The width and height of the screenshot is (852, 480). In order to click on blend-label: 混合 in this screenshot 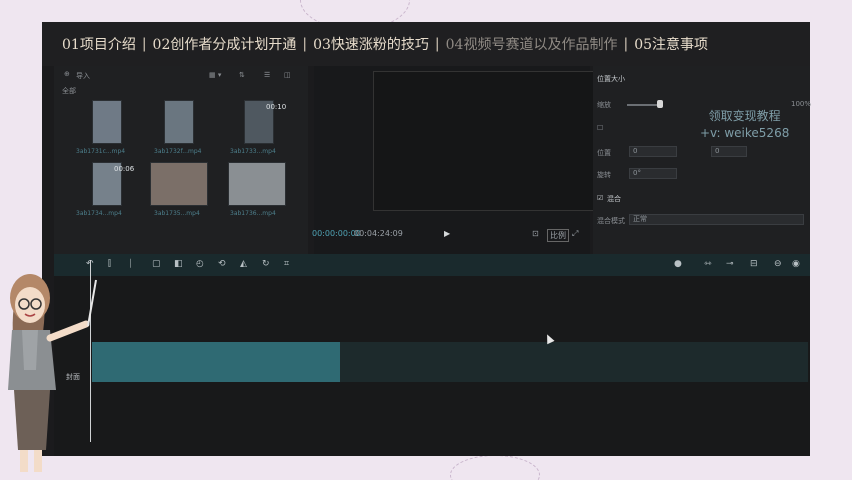, I will do `click(614, 199)`.